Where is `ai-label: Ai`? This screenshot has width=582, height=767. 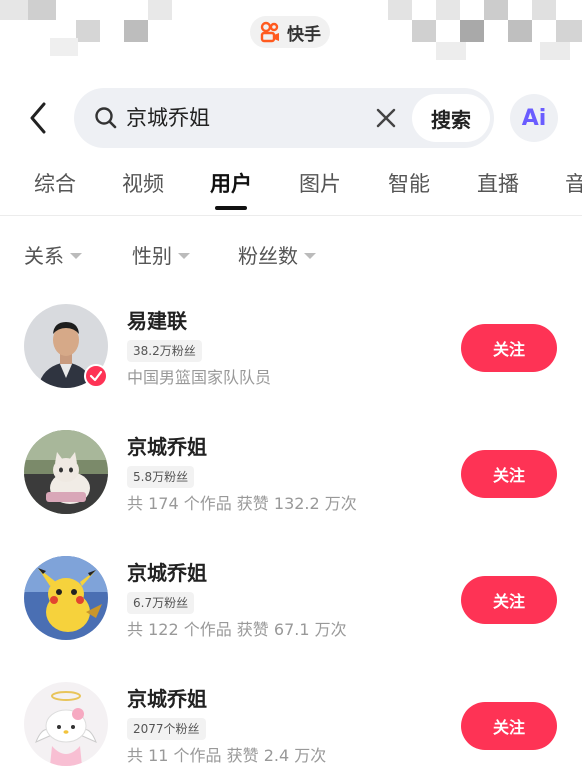
ai-label: Ai is located at coordinates (534, 118).